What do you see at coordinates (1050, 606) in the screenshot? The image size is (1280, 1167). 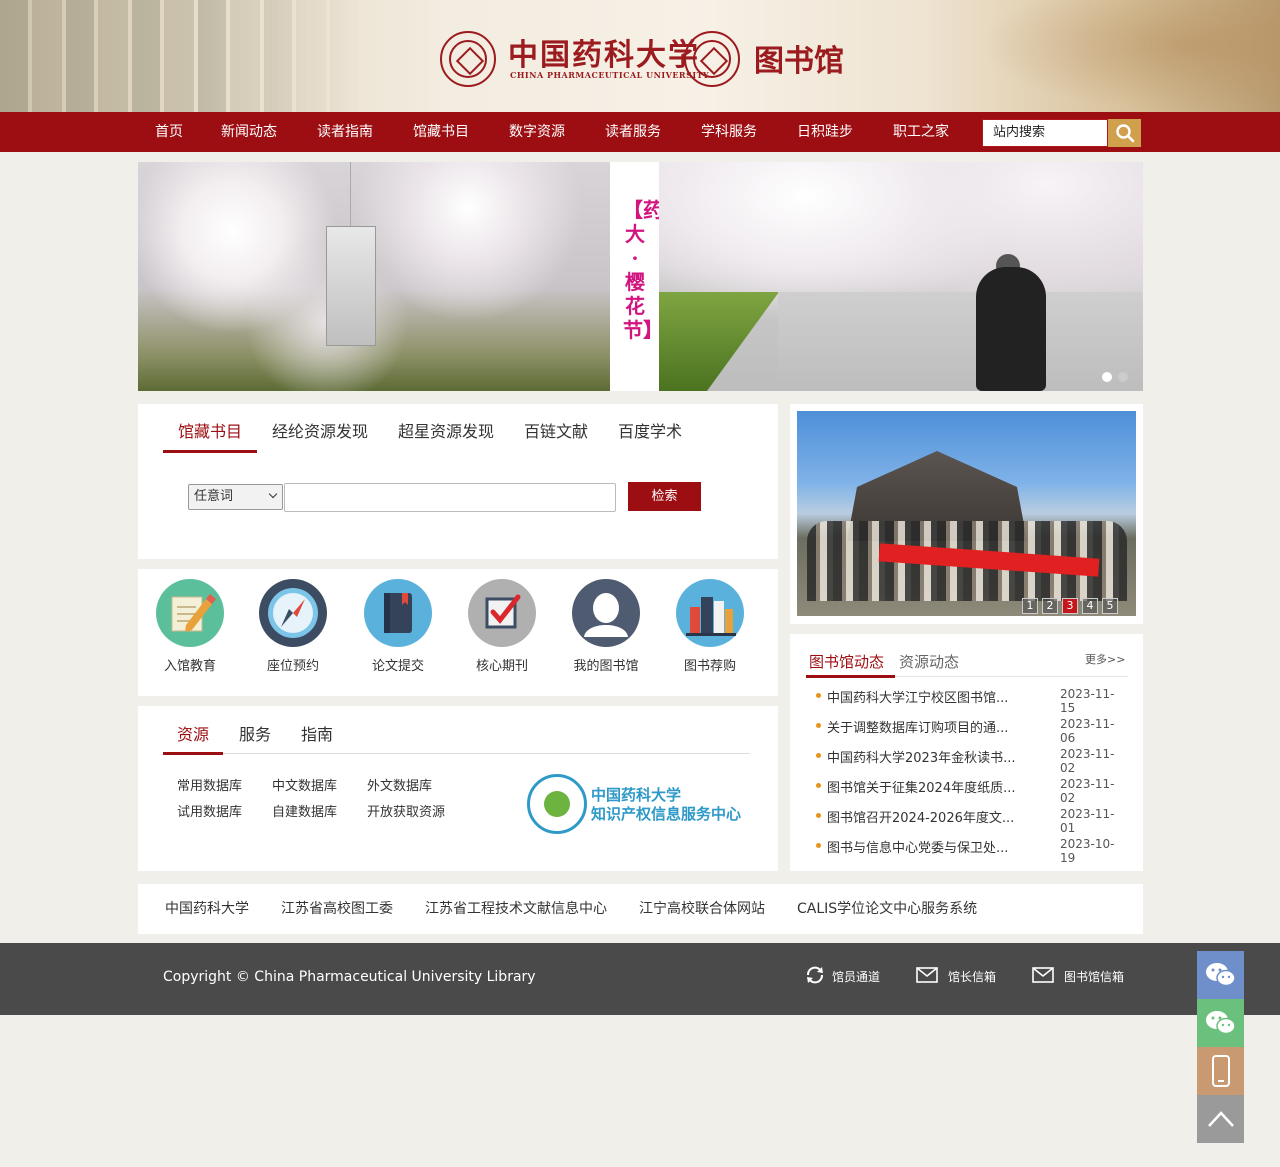 I see `photo-page-2: 2` at bounding box center [1050, 606].